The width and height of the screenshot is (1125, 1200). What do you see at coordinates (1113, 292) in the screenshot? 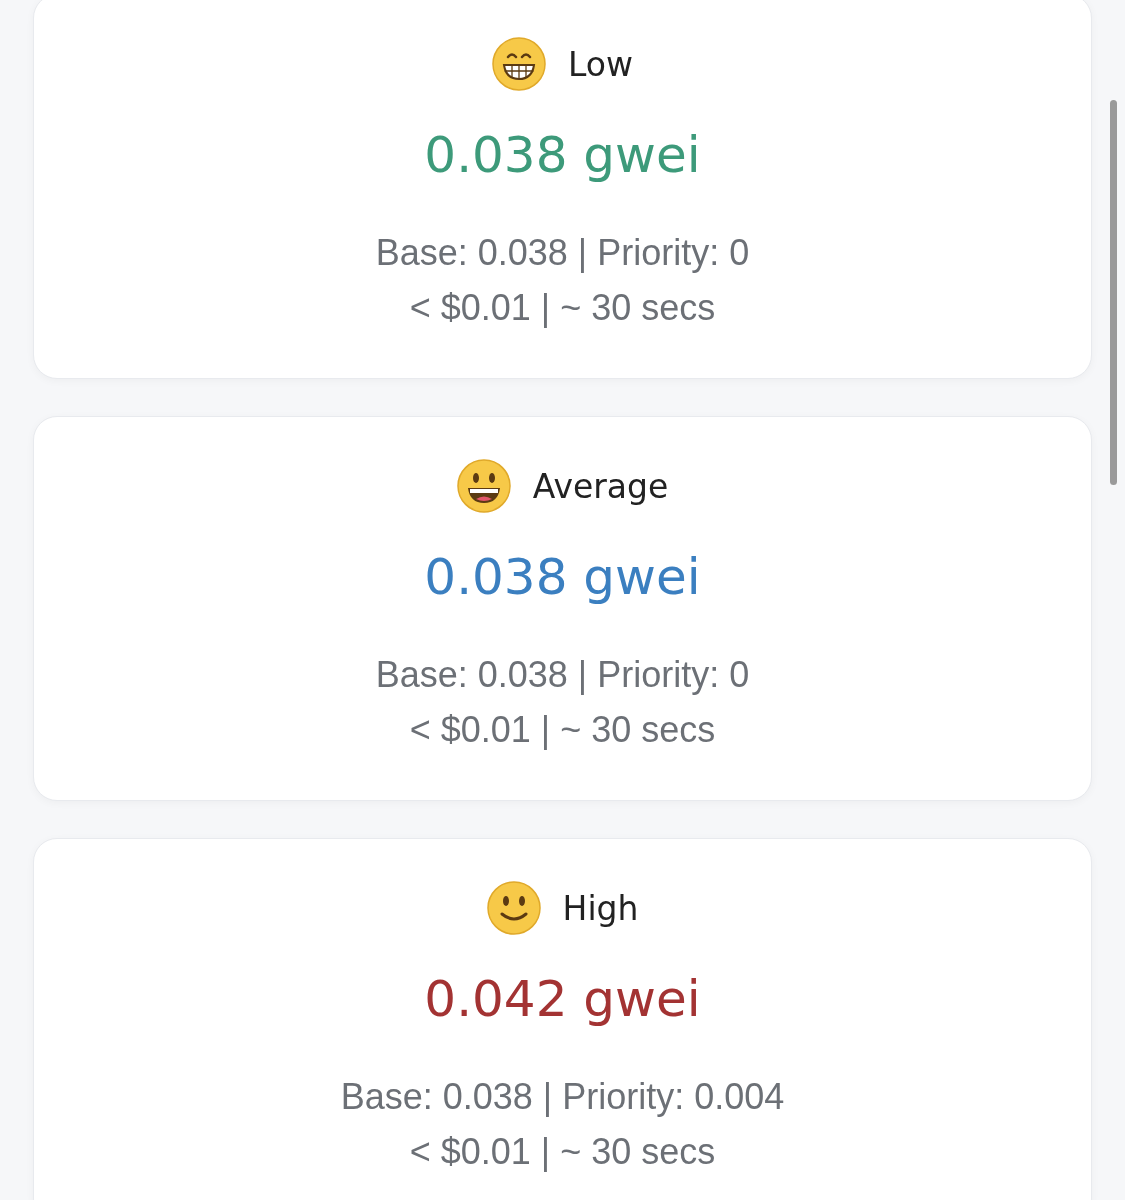
I see `scrollbar` at bounding box center [1113, 292].